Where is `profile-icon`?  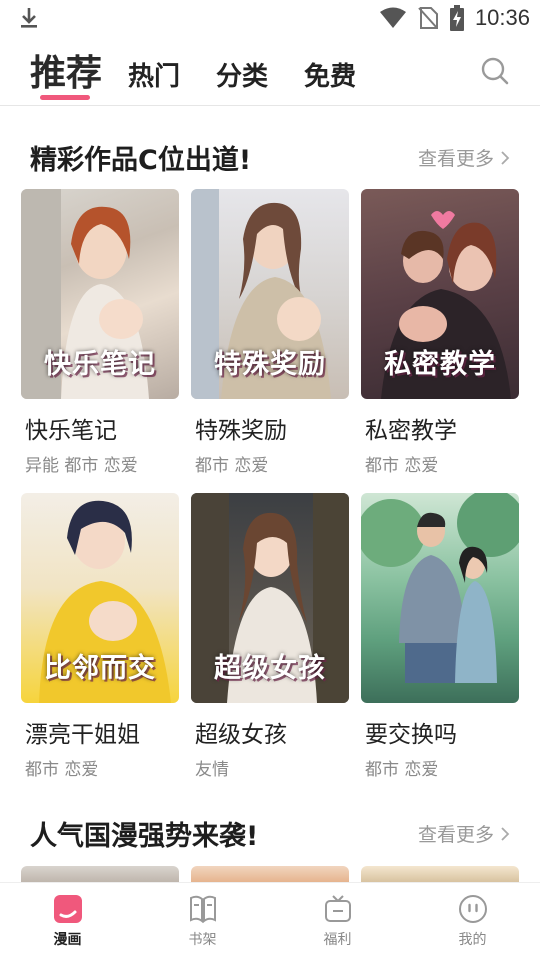 profile-icon is located at coordinates (472, 909).